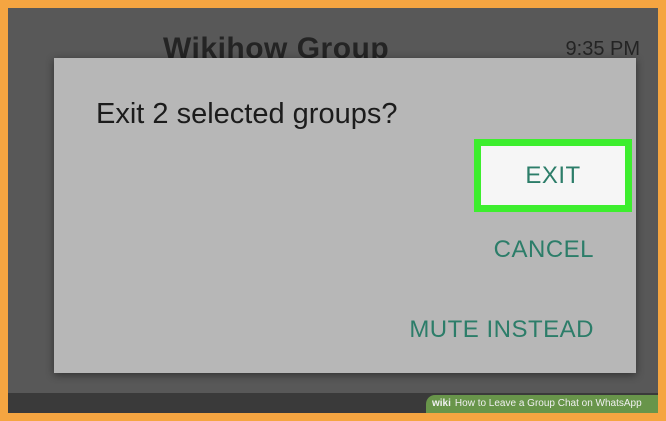  Describe the element at coordinates (544, 250) in the screenshot. I see `cancel-button: CANCEL` at that location.